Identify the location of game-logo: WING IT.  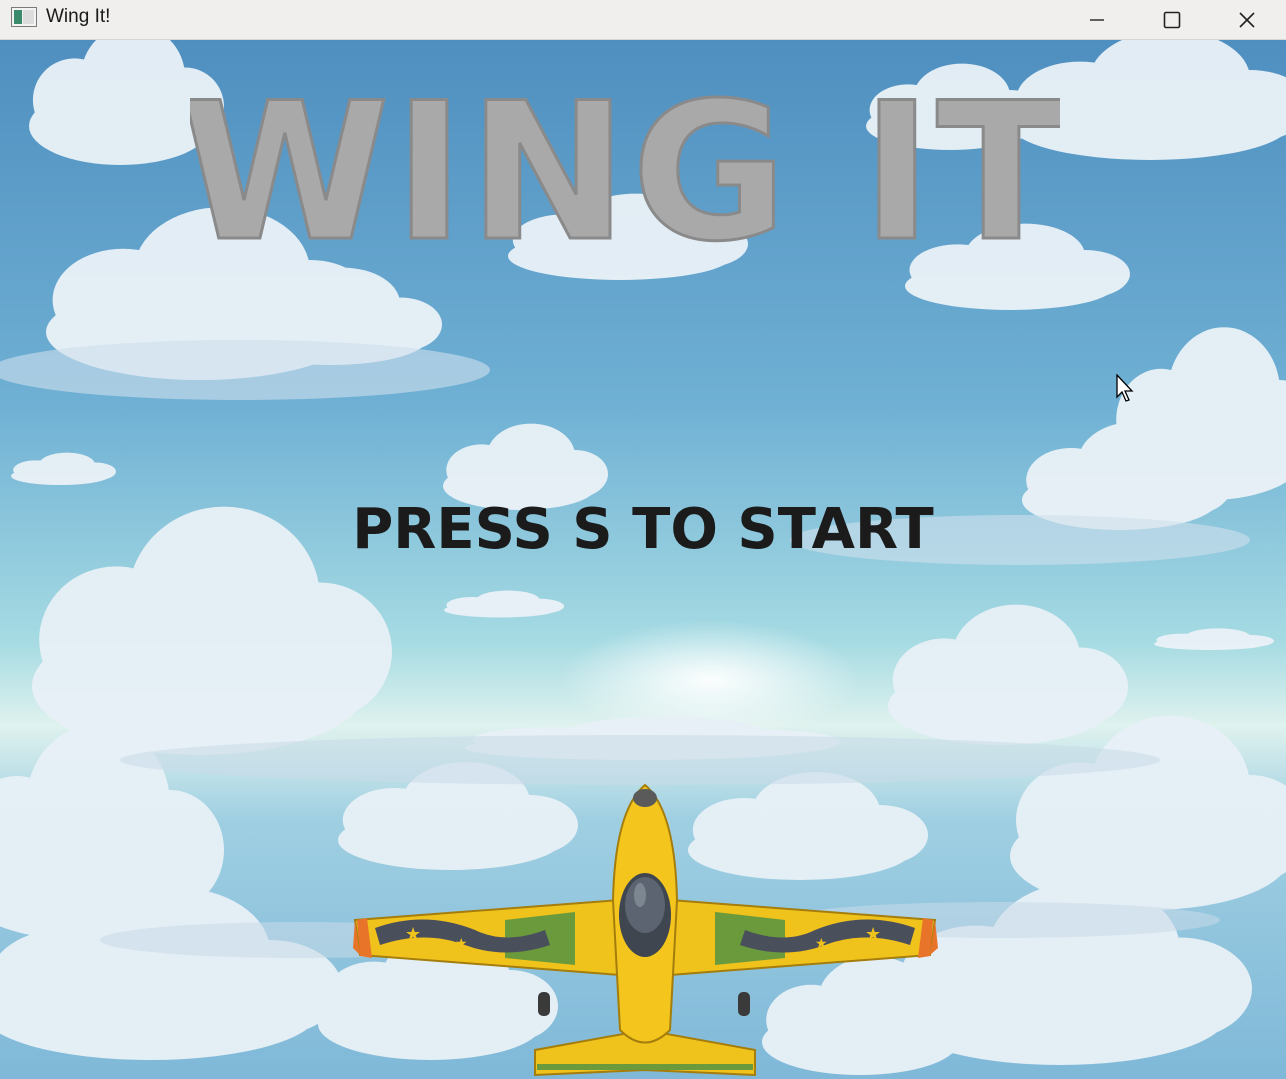
(625, 168).